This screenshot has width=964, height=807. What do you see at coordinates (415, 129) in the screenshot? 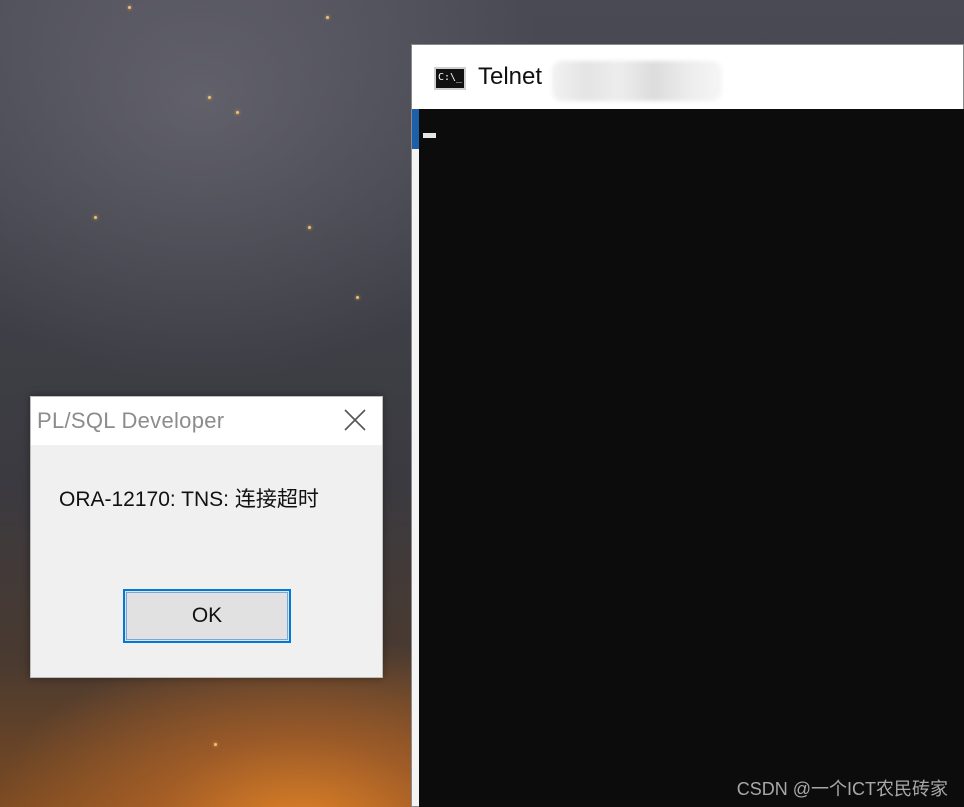
I see `taskbar-accent` at bounding box center [415, 129].